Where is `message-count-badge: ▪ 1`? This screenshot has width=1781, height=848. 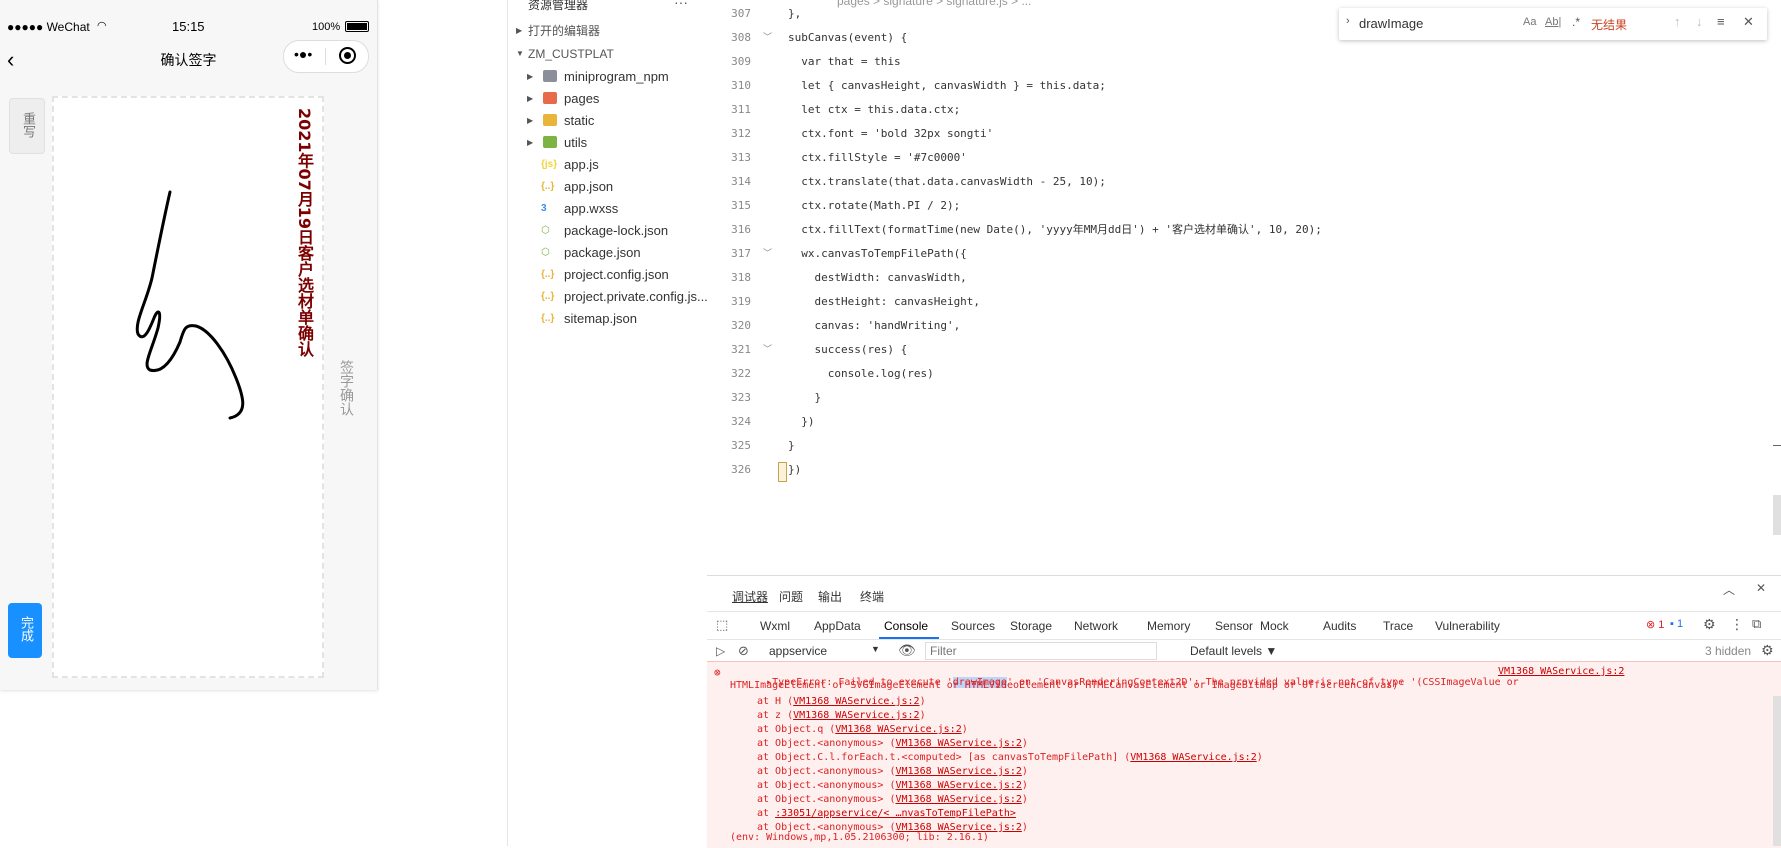
message-count-badge: ▪ 1 is located at coordinates (1676, 624).